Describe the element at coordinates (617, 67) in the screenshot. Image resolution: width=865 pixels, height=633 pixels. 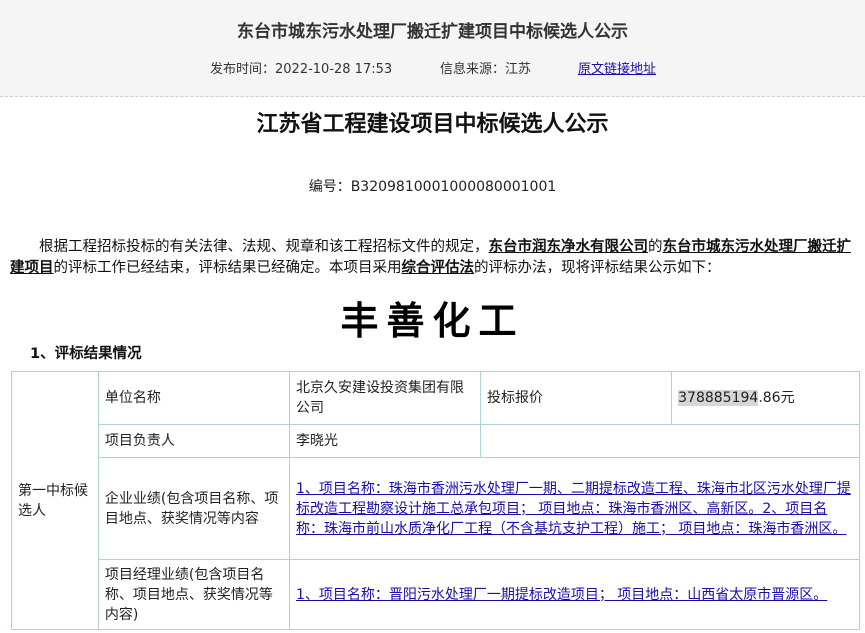
I see `original-link: 原文链接地址` at that location.